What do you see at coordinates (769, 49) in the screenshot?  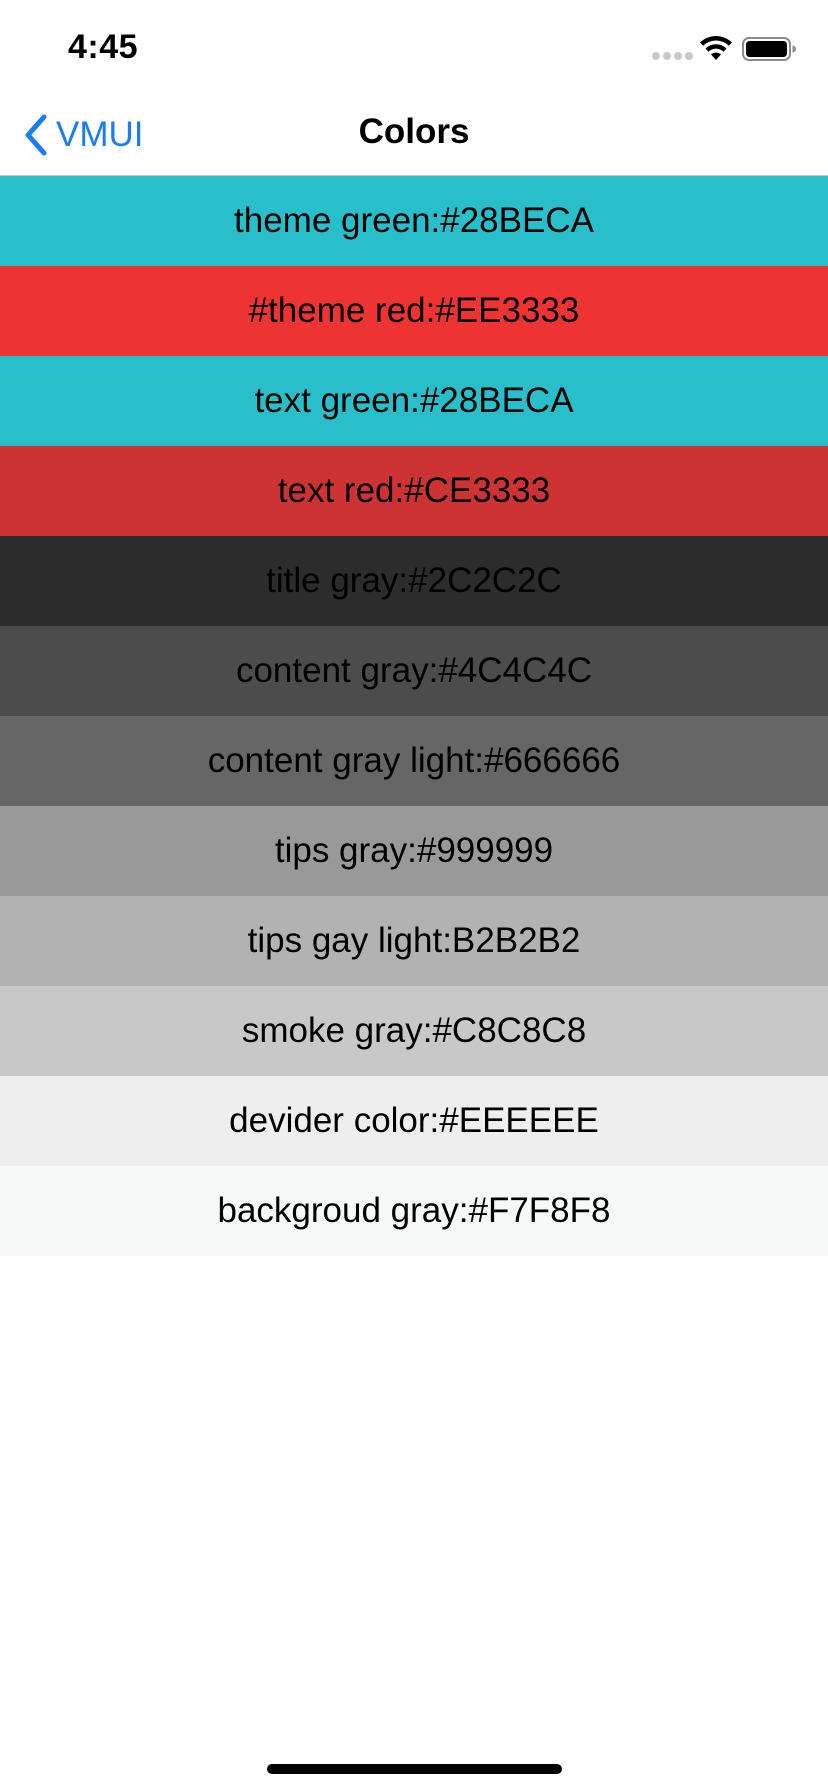 I see `battery-icon` at bounding box center [769, 49].